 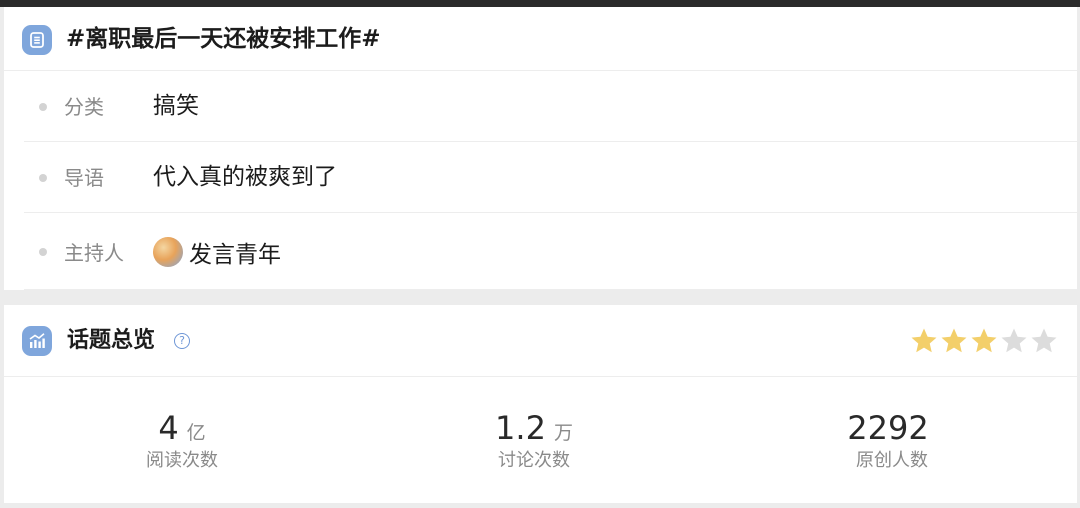 What do you see at coordinates (196, 433) in the screenshot?
I see `reads-unit: 亿` at bounding box center [196, 433].